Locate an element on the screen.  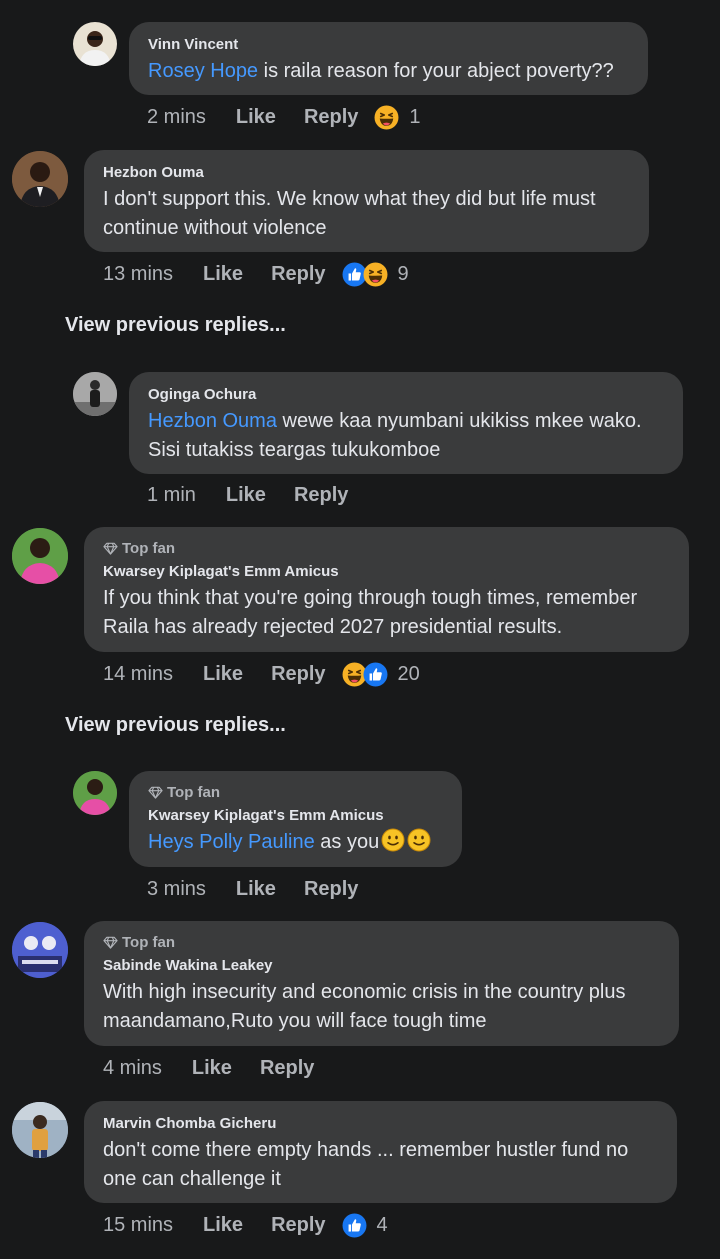
comment-actions: 13 mins Like Reply 9 is located at coordinates (256, 274).